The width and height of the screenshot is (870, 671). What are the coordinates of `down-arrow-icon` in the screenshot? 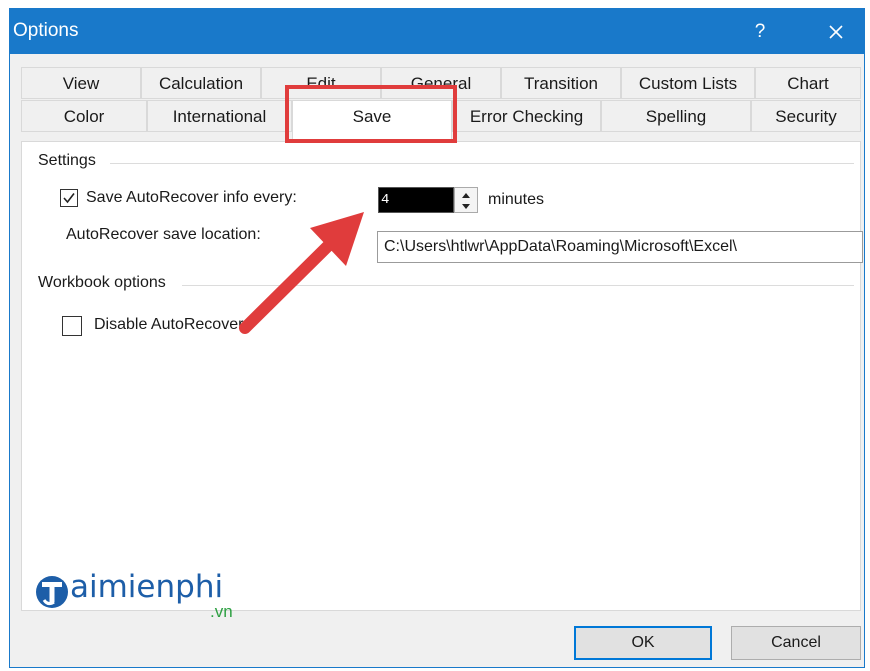 It's located at (466, 206).